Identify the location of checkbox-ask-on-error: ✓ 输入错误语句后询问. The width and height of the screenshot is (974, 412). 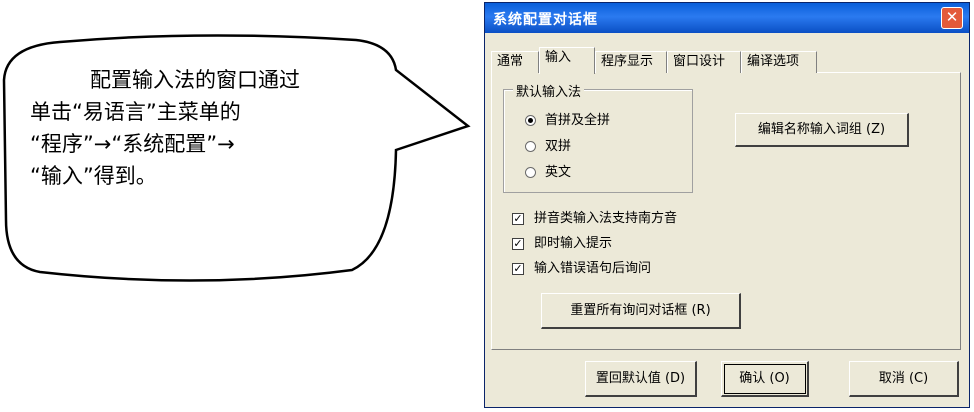
(582, 266).